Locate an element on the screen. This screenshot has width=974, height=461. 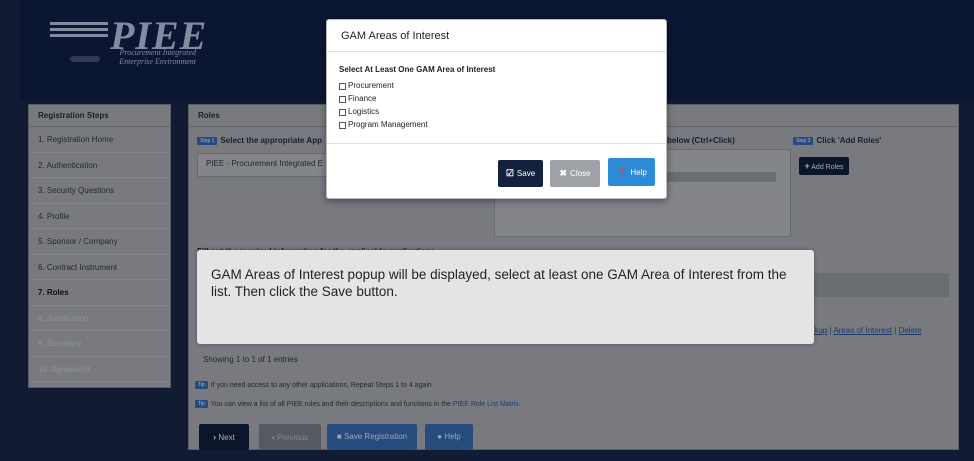
gam-option-label: Logistics is located at coordinates (364, 111).